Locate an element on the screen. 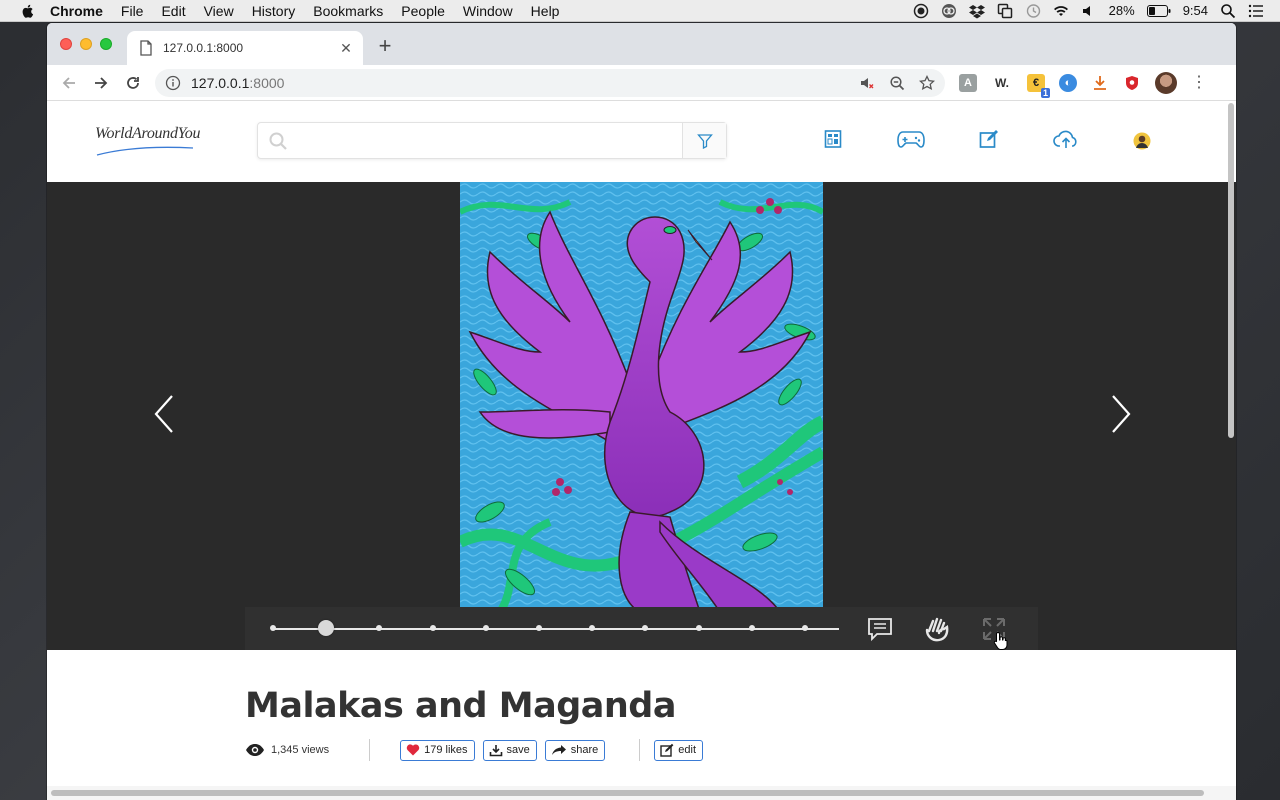 Image resolution: width=1280 pixels, height=800 pixels. shield-extension-icon is located at coordinates (1132, 83).